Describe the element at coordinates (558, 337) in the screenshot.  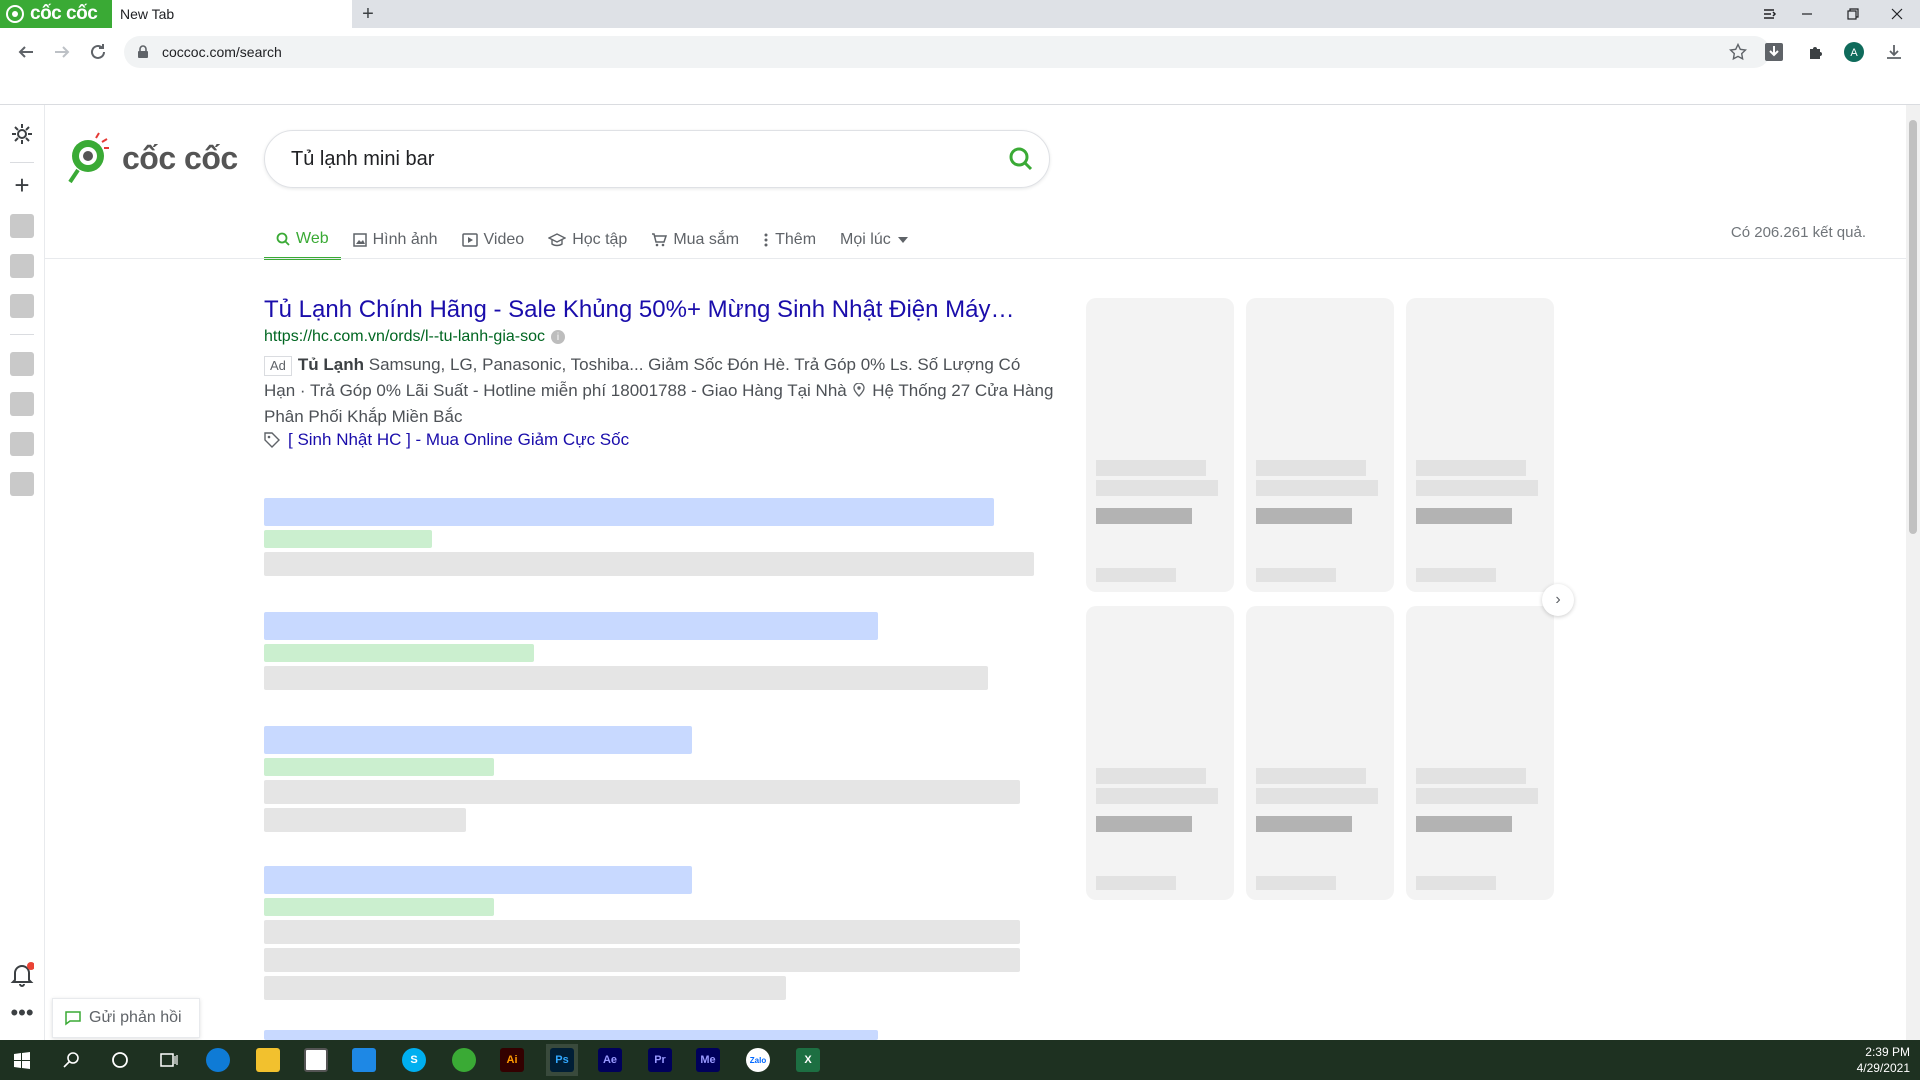
I see `info-icon: i` at that location.